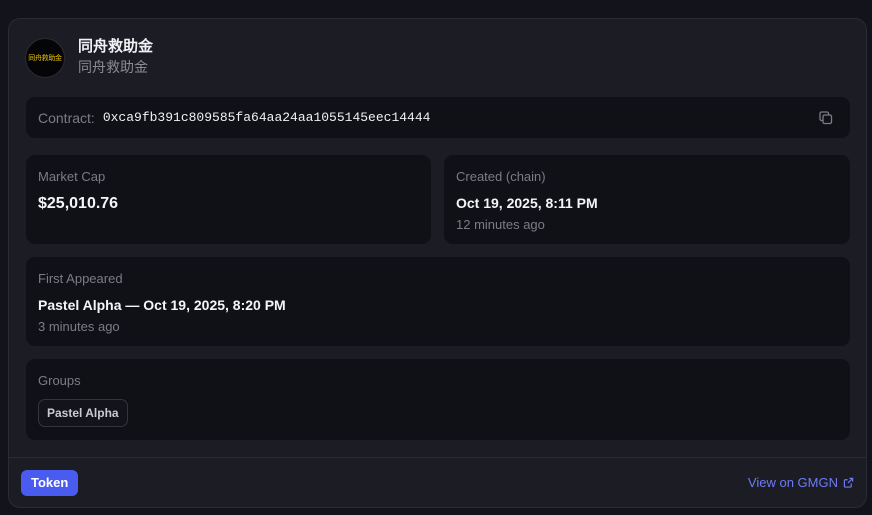 This screenshot has width=872, height=515. I want to click on created-label: Created (chain), so click(501, 176).